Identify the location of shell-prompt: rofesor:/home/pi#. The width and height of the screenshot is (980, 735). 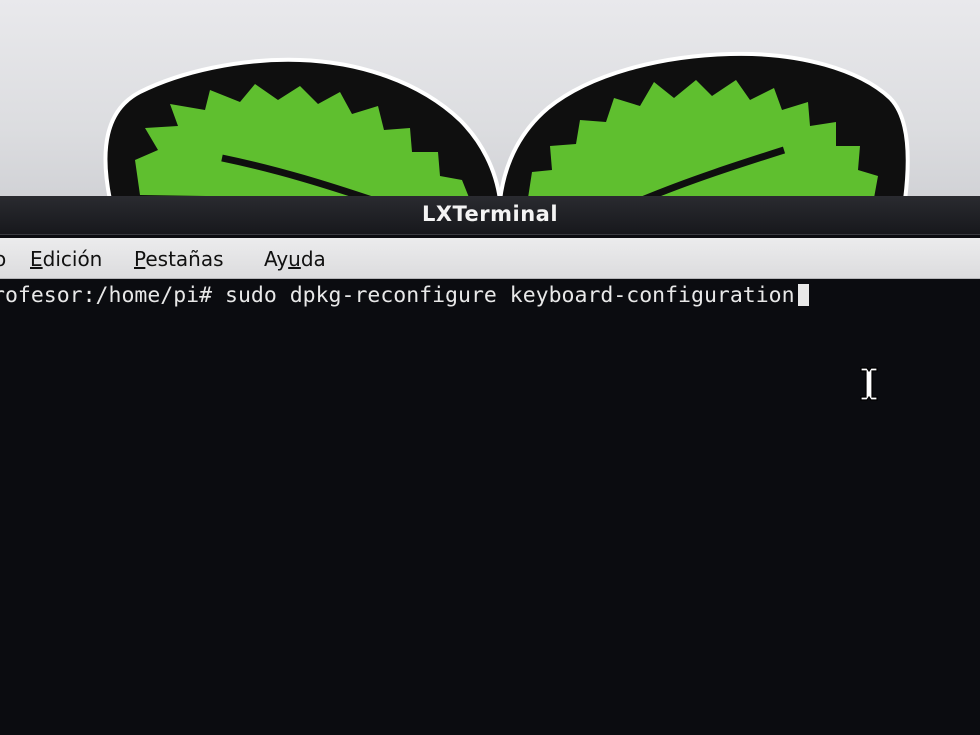
(106, 295).